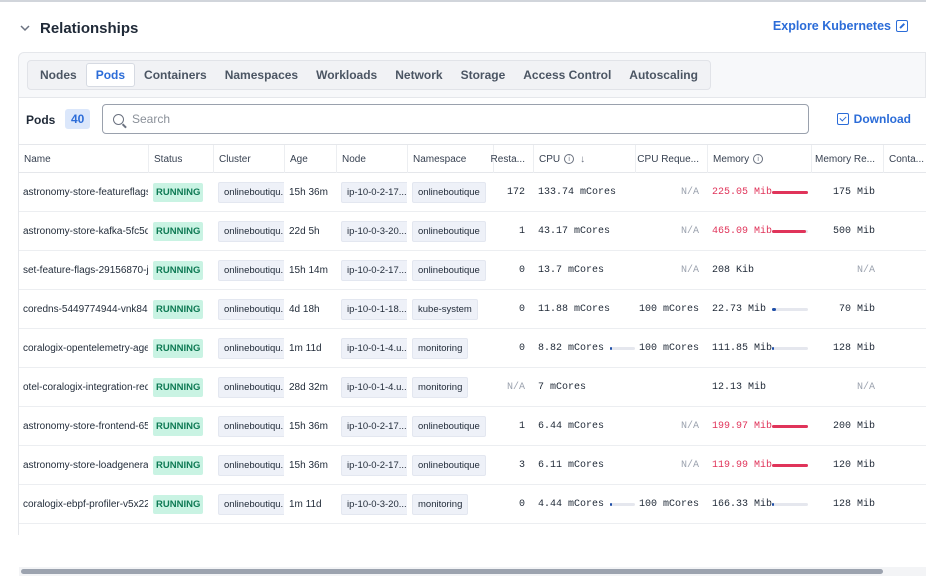 This screenshot has height=576, width=926. I want to click on column-header-label: Name, so click(37, 159).